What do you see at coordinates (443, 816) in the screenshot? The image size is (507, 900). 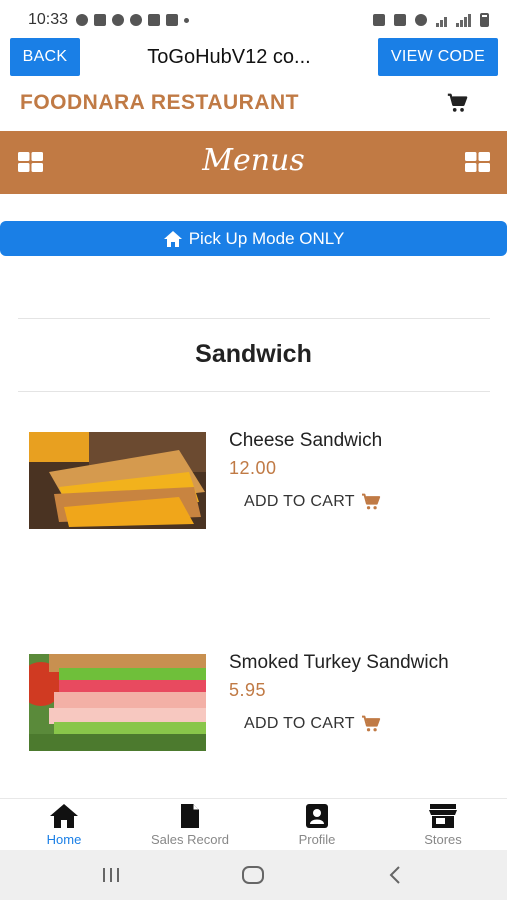 I see `store-icon` at bounding box center [443, 816].